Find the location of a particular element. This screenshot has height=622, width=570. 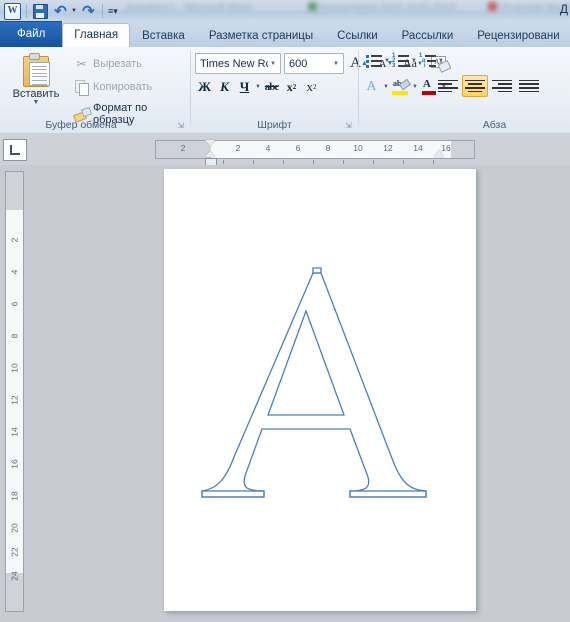

tab-references: Ссылки is located at coordinates (357, 35).